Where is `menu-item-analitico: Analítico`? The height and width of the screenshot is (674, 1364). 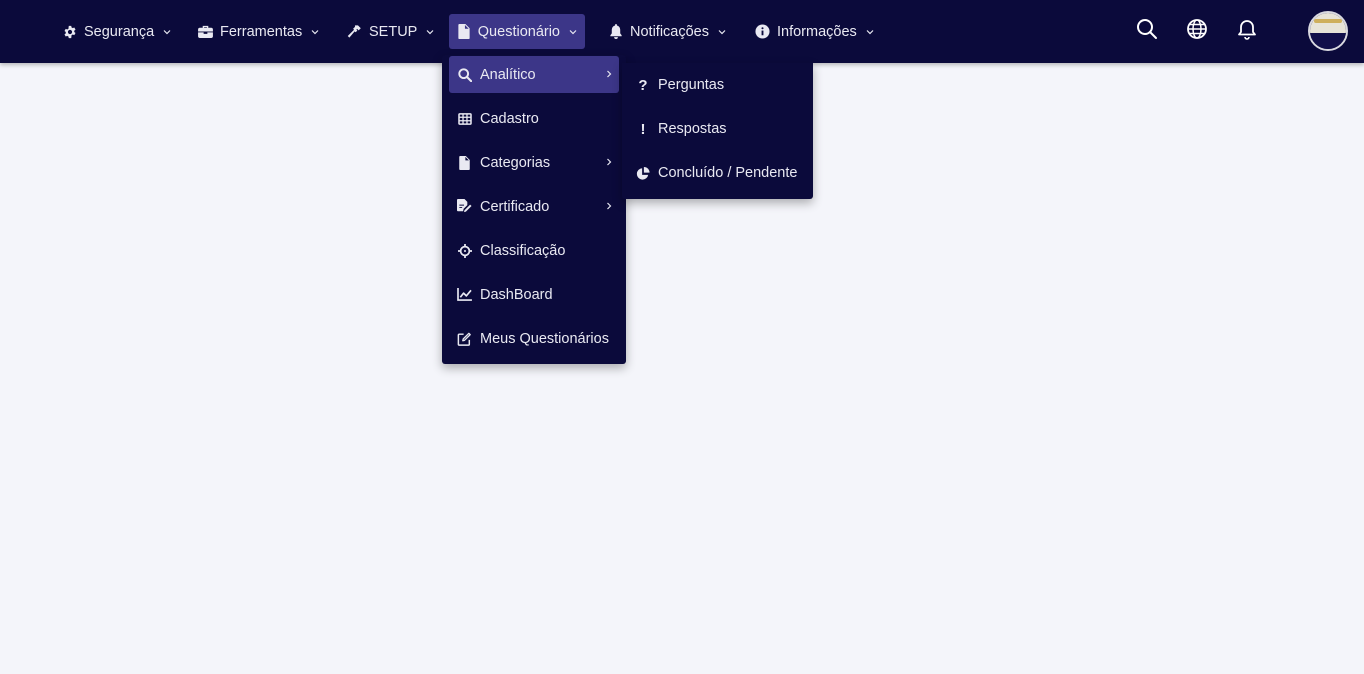 menu-item-analitico: Analítico is located at coordinates (534, 74).